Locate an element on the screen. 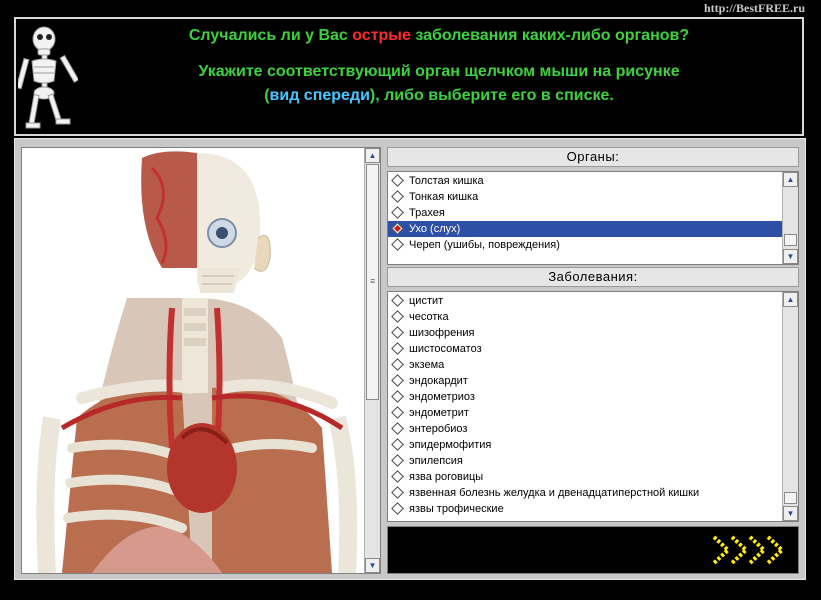  organ-label: Череп (ушибы, повреждения) is located at coordinates (484, 245).